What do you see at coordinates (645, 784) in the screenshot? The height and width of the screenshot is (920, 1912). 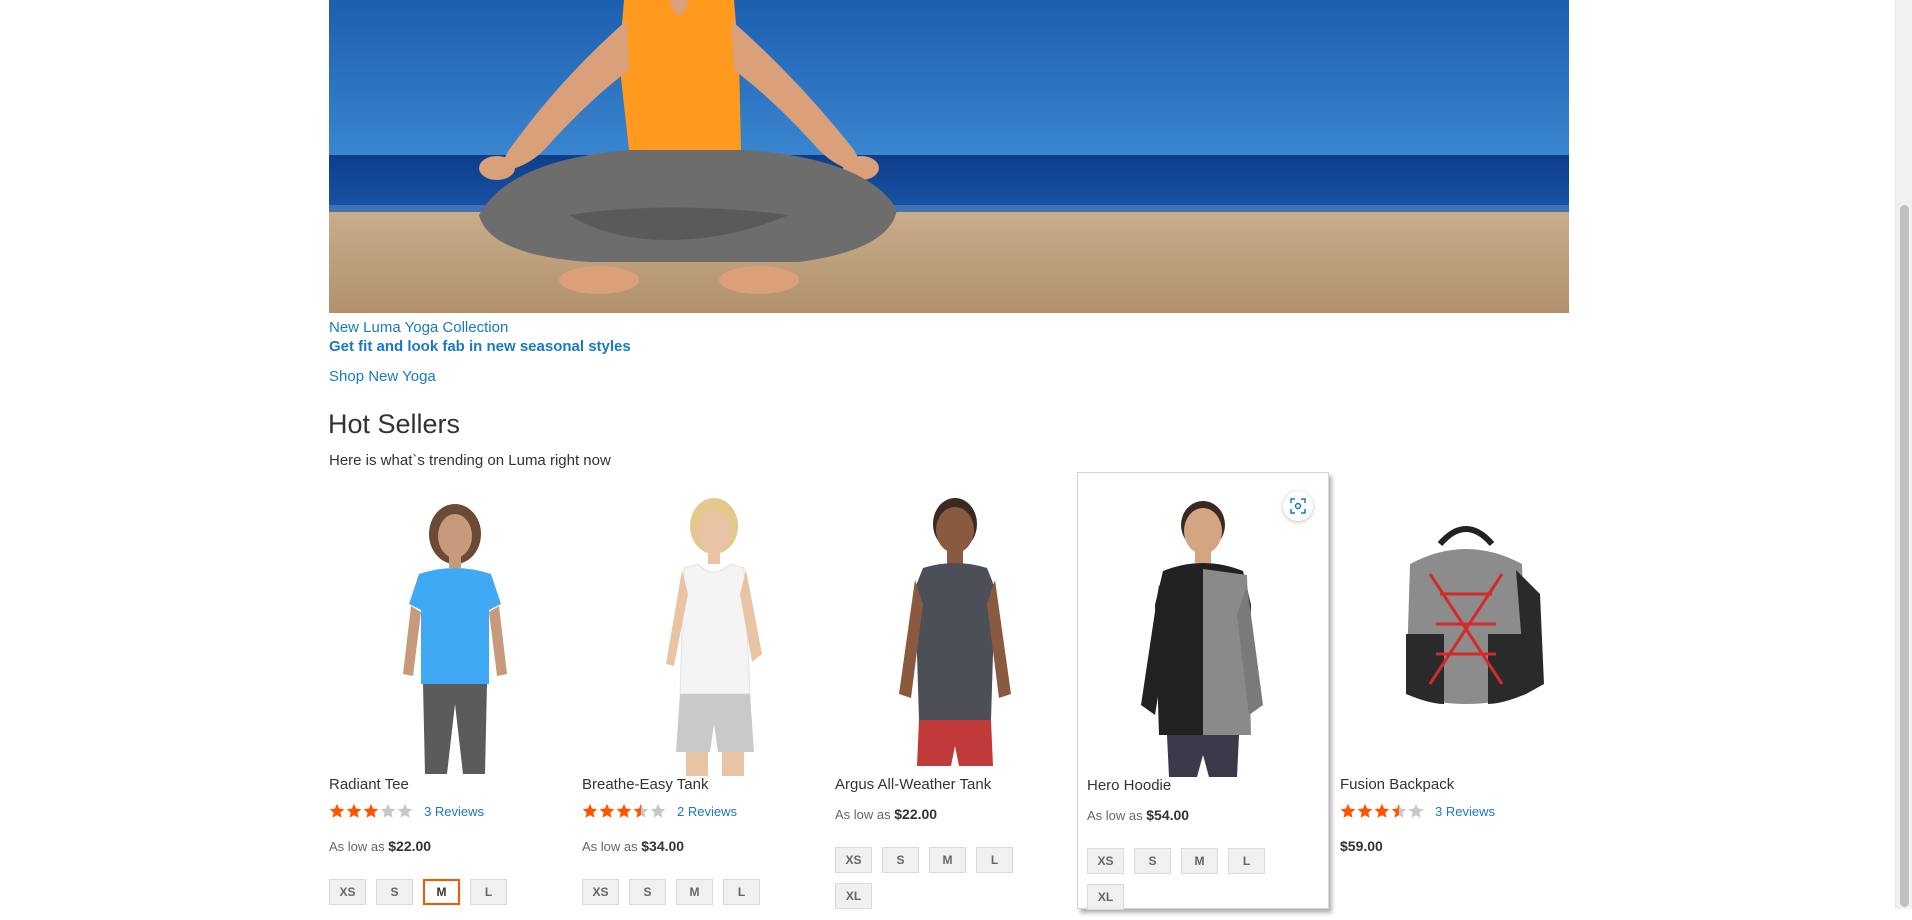 I see `product-name: Breathe-Easy Tank` at bounding box center [645, 784].